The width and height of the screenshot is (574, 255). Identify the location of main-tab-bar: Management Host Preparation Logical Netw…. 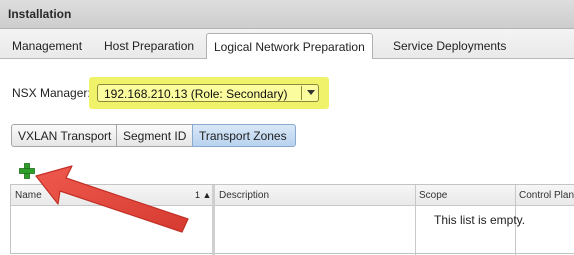
(287, 44).